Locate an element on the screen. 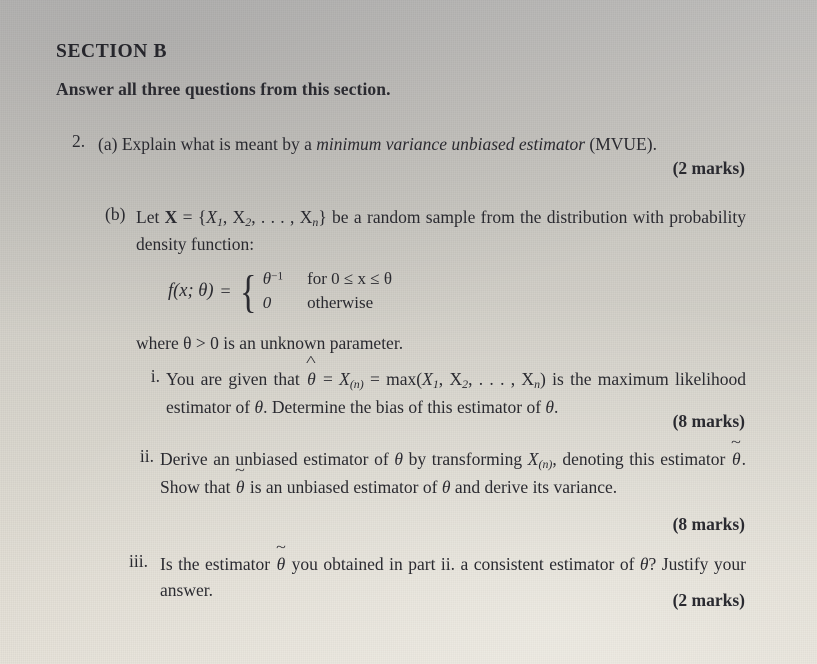 This screenshot has width=817, height=664. marks-subpart-i: (8 marks) is located at coordinates (708, 421).